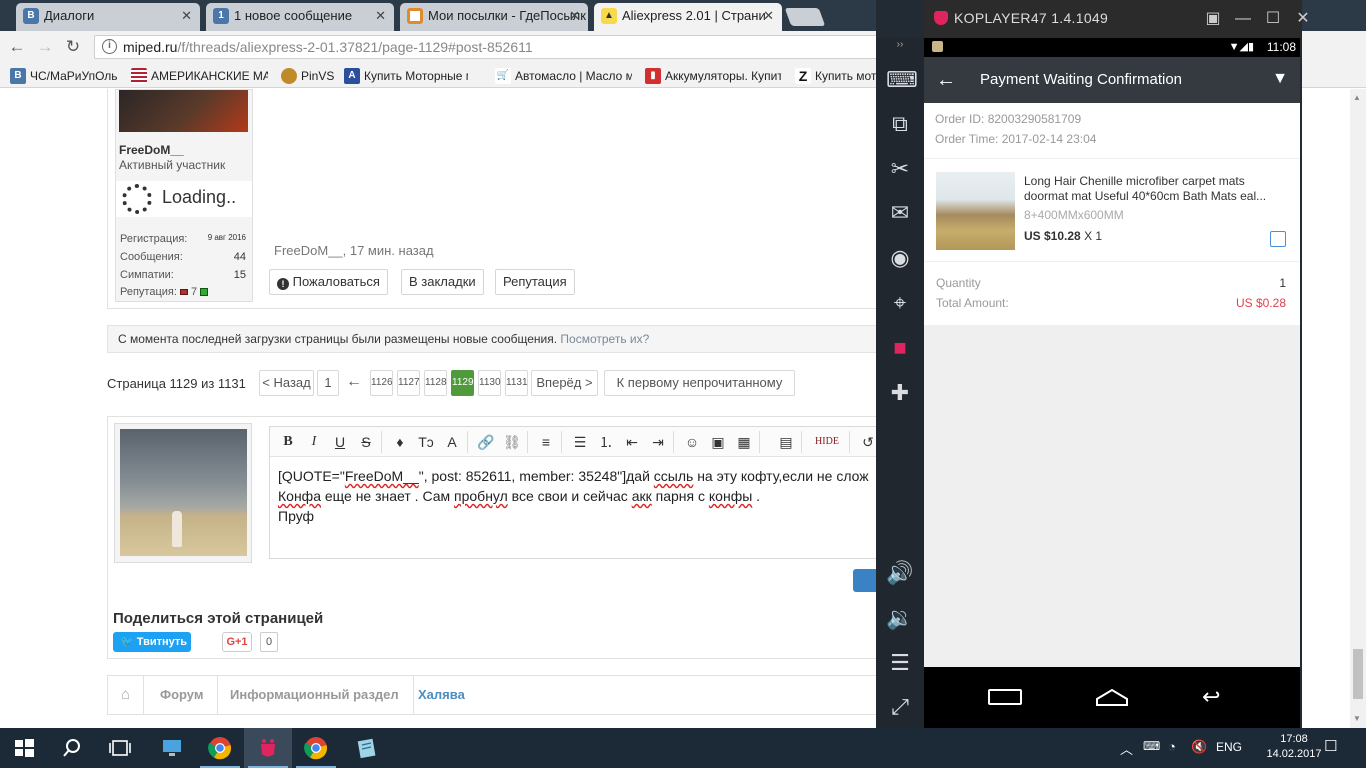  What do you see at coordinates (604, 339) in the screenshot?
I see `show-new-posts-link: Посмотреть их?` at bounding box center [604, 339].